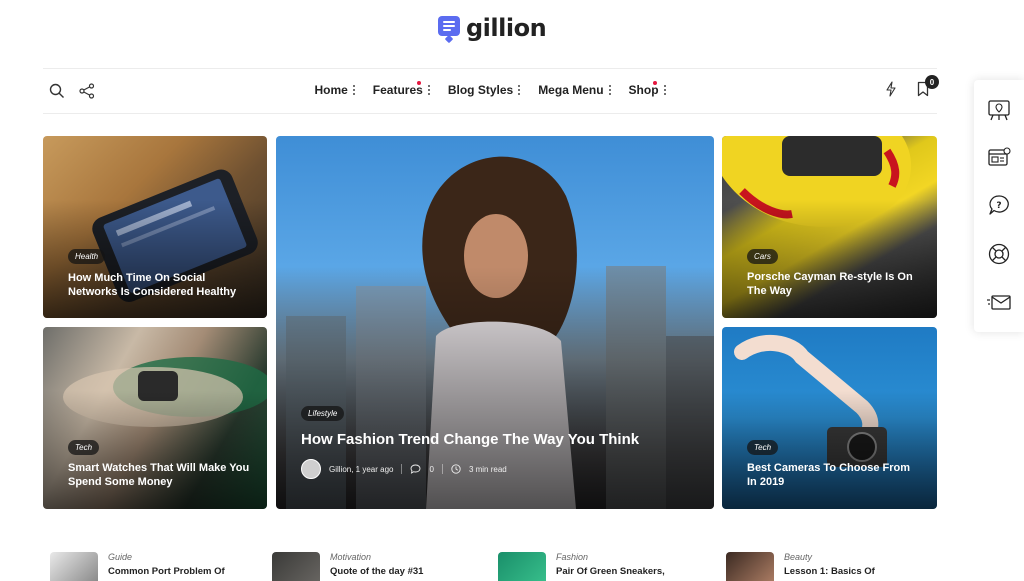 This screenshot has height=581, width=1024. Describe the element at coordinates (999, 254) in the screenshot. I see `support-lifebuoy-icon` at that location.